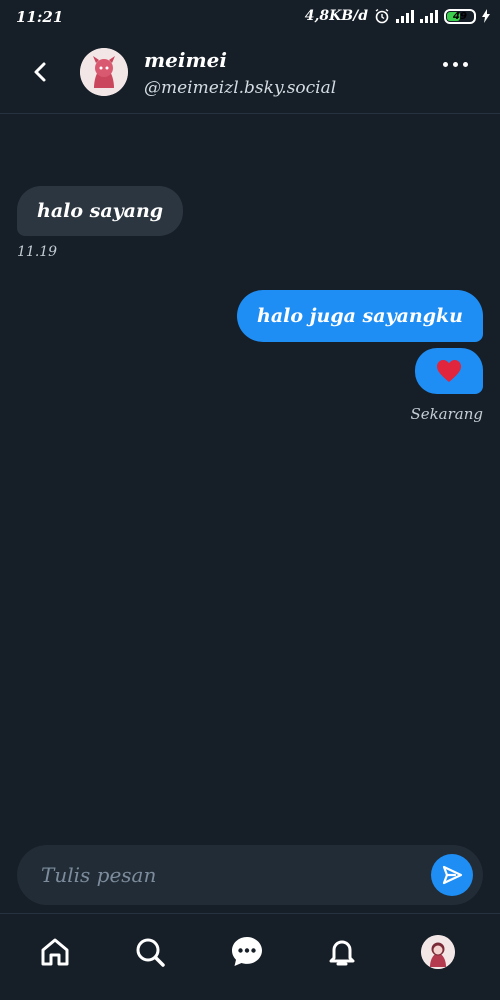 This screenshot has width=500, height=1000. Describe the element at coordinates (429, 16) in the screenshot. I see `signal-icon` at that location.